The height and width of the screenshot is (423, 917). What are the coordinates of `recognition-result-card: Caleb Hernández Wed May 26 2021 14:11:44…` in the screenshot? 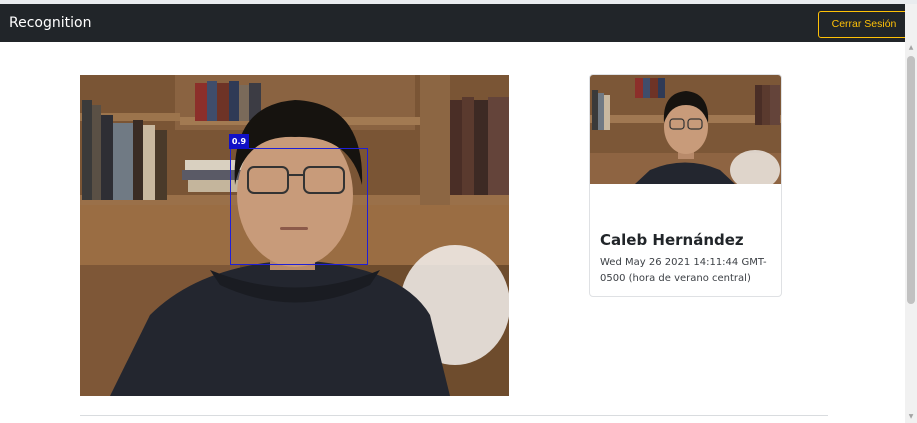 It's located at (685, 185).